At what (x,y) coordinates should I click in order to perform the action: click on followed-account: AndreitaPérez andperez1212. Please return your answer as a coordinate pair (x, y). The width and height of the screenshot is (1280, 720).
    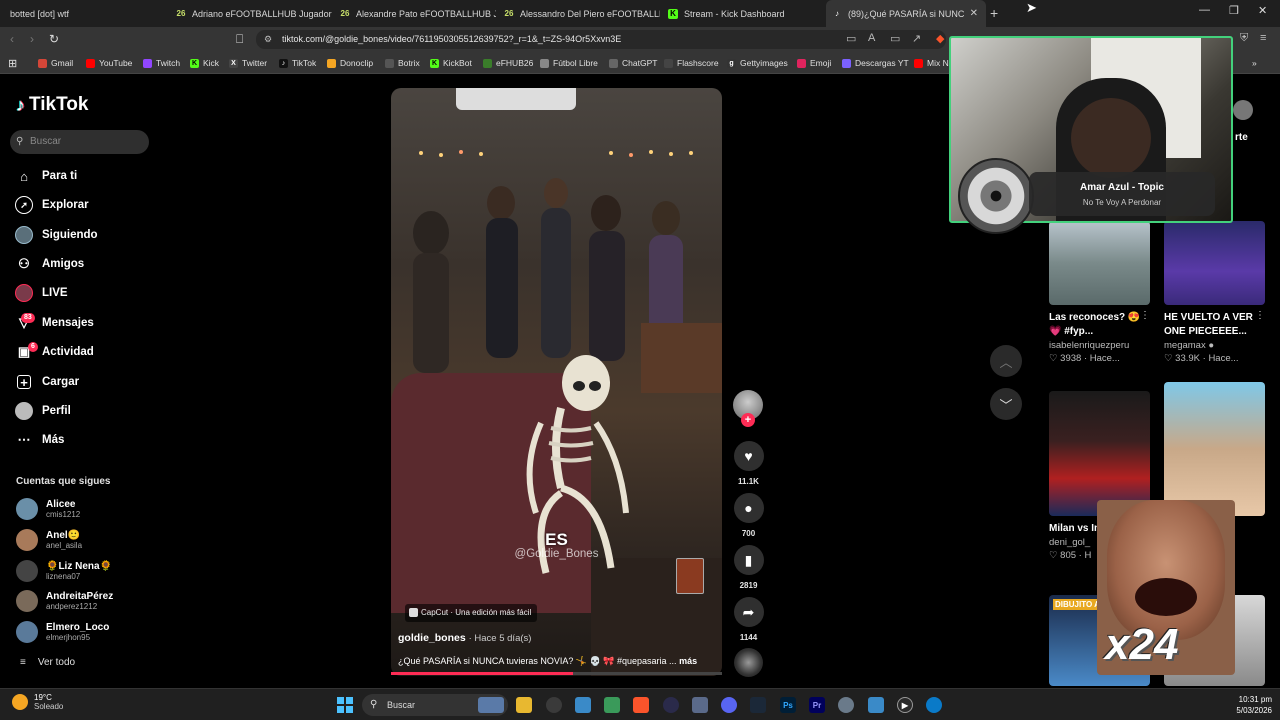
    Looking at the image, I should click on (64, 601).